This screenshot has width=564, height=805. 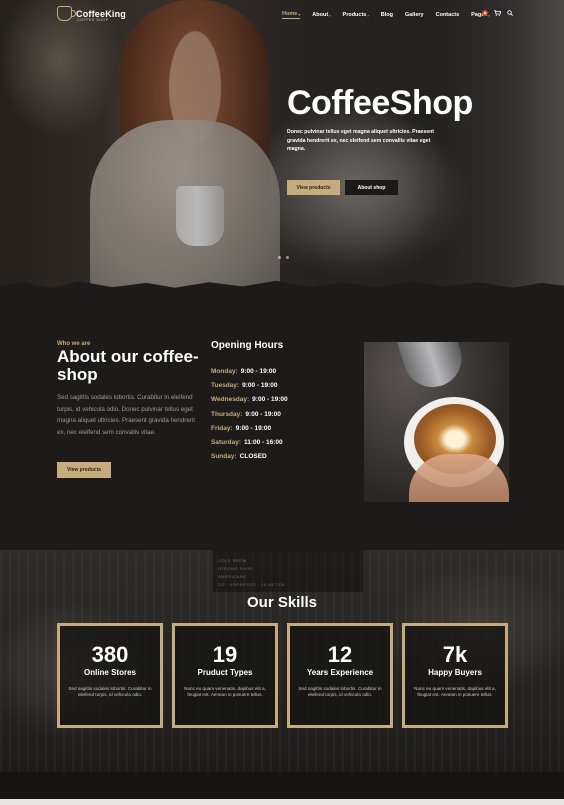 What do you see at coordinates (247, 345) in the screenshot?
I see `opening-hours-title: Opening Hours` at bounding box center [247, 345].